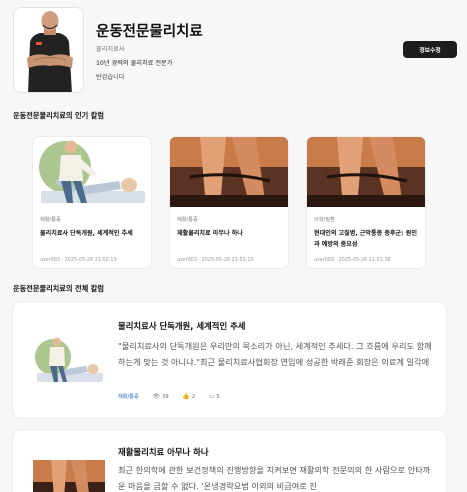 Image resolution: width=467 pixels, height=492 pixels. I want to click on comment-count: ▭ 5, so click(214, 396).